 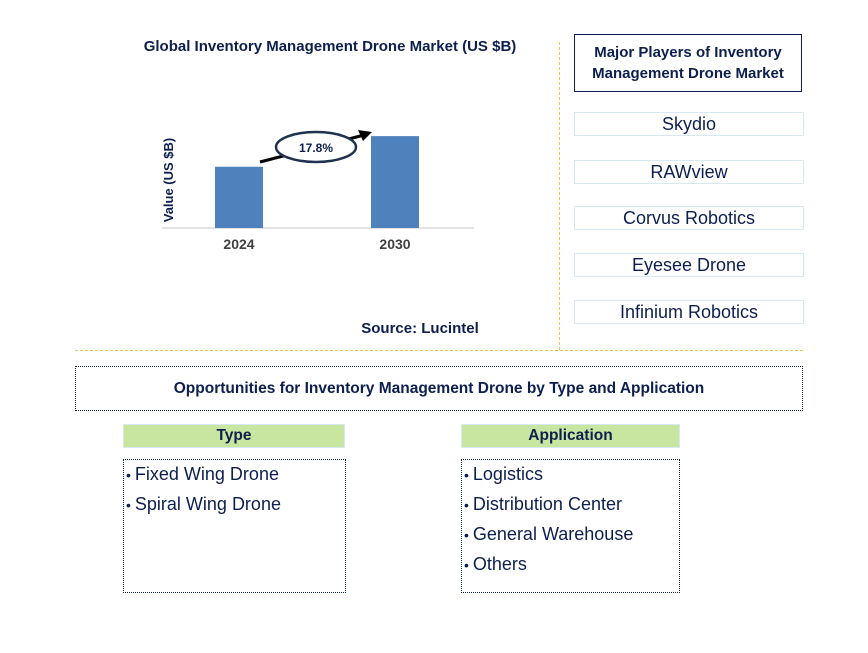 What do you see at coordinates (234, 436) in the screenshot?
I see `type-header: Type` at bounding box center [234, 436].